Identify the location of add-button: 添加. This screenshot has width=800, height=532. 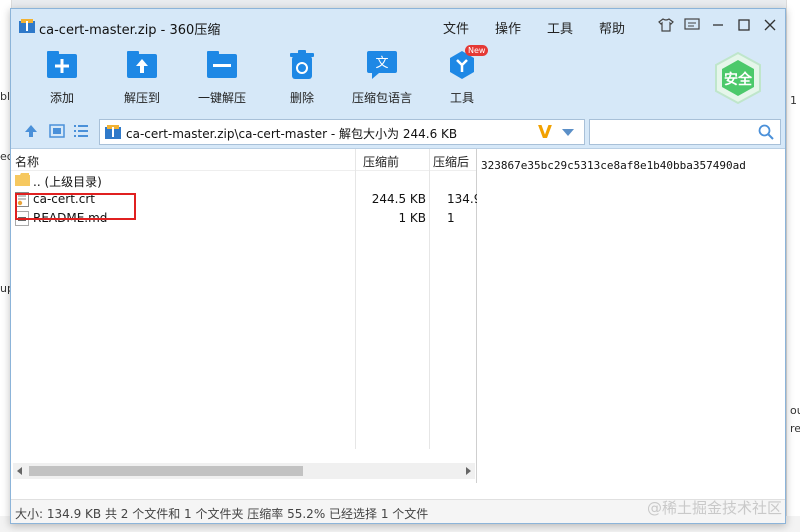
(62, 77).